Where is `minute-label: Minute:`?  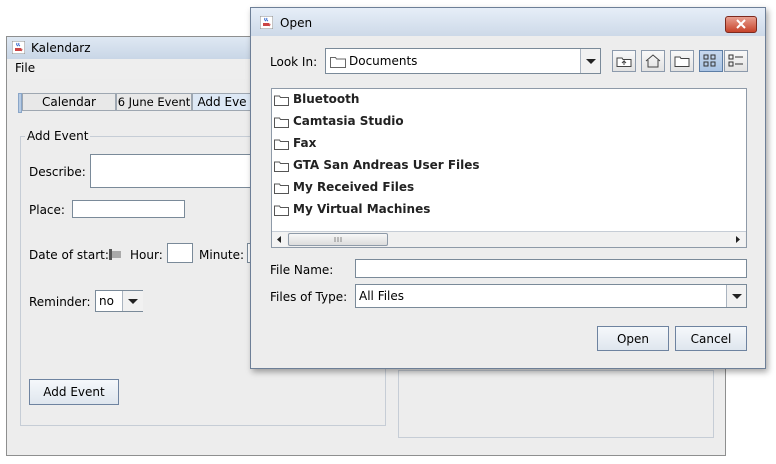 minute-label: Minute: is located at coordinates (222, 255).